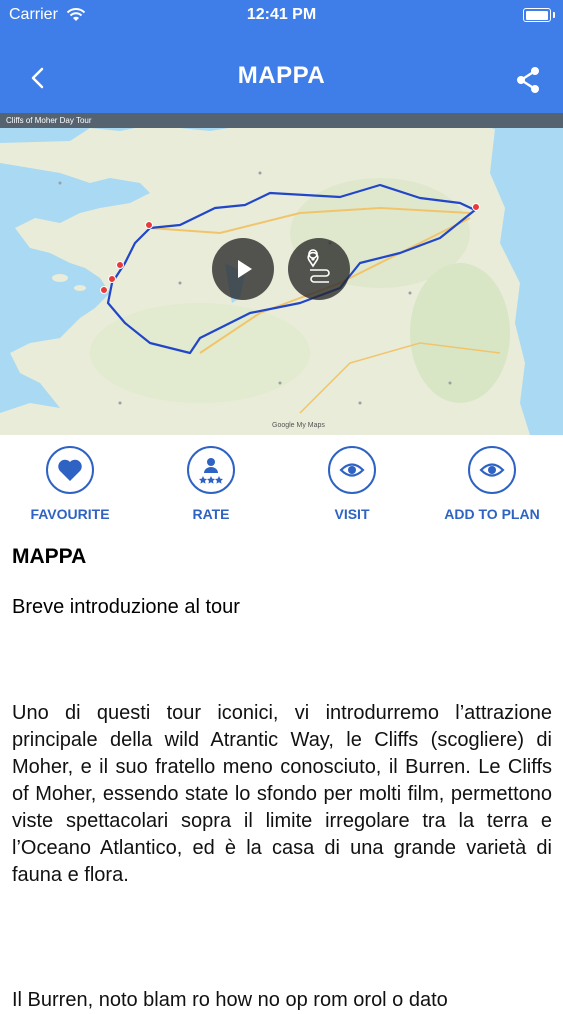 The image size is (563, 1014). Describe the element at coordinates (492, 514) in the screenshot. I see `add-to-plan-label: ADD TO PLAN` at that location.